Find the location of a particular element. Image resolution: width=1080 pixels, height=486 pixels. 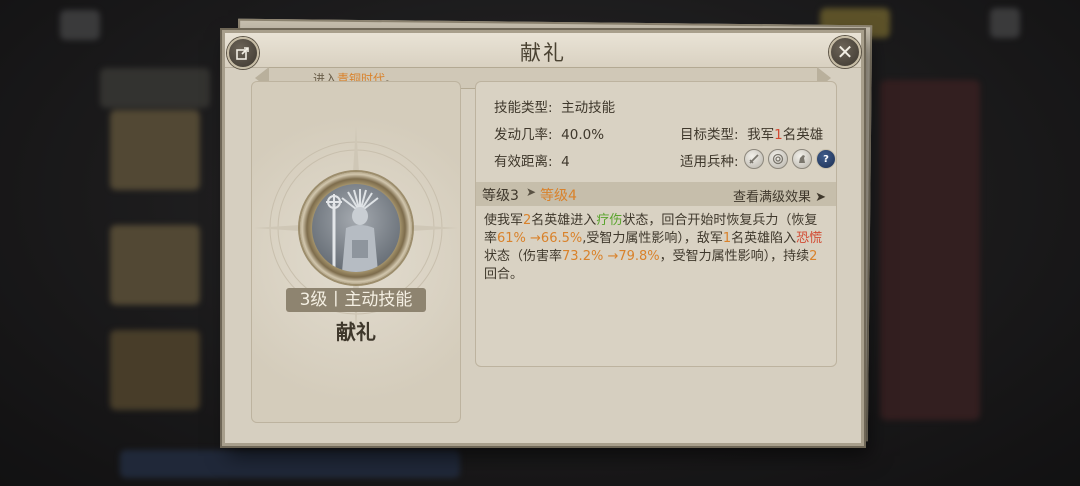

status-heal: 疗伤 is located at coordinates (609, 220).